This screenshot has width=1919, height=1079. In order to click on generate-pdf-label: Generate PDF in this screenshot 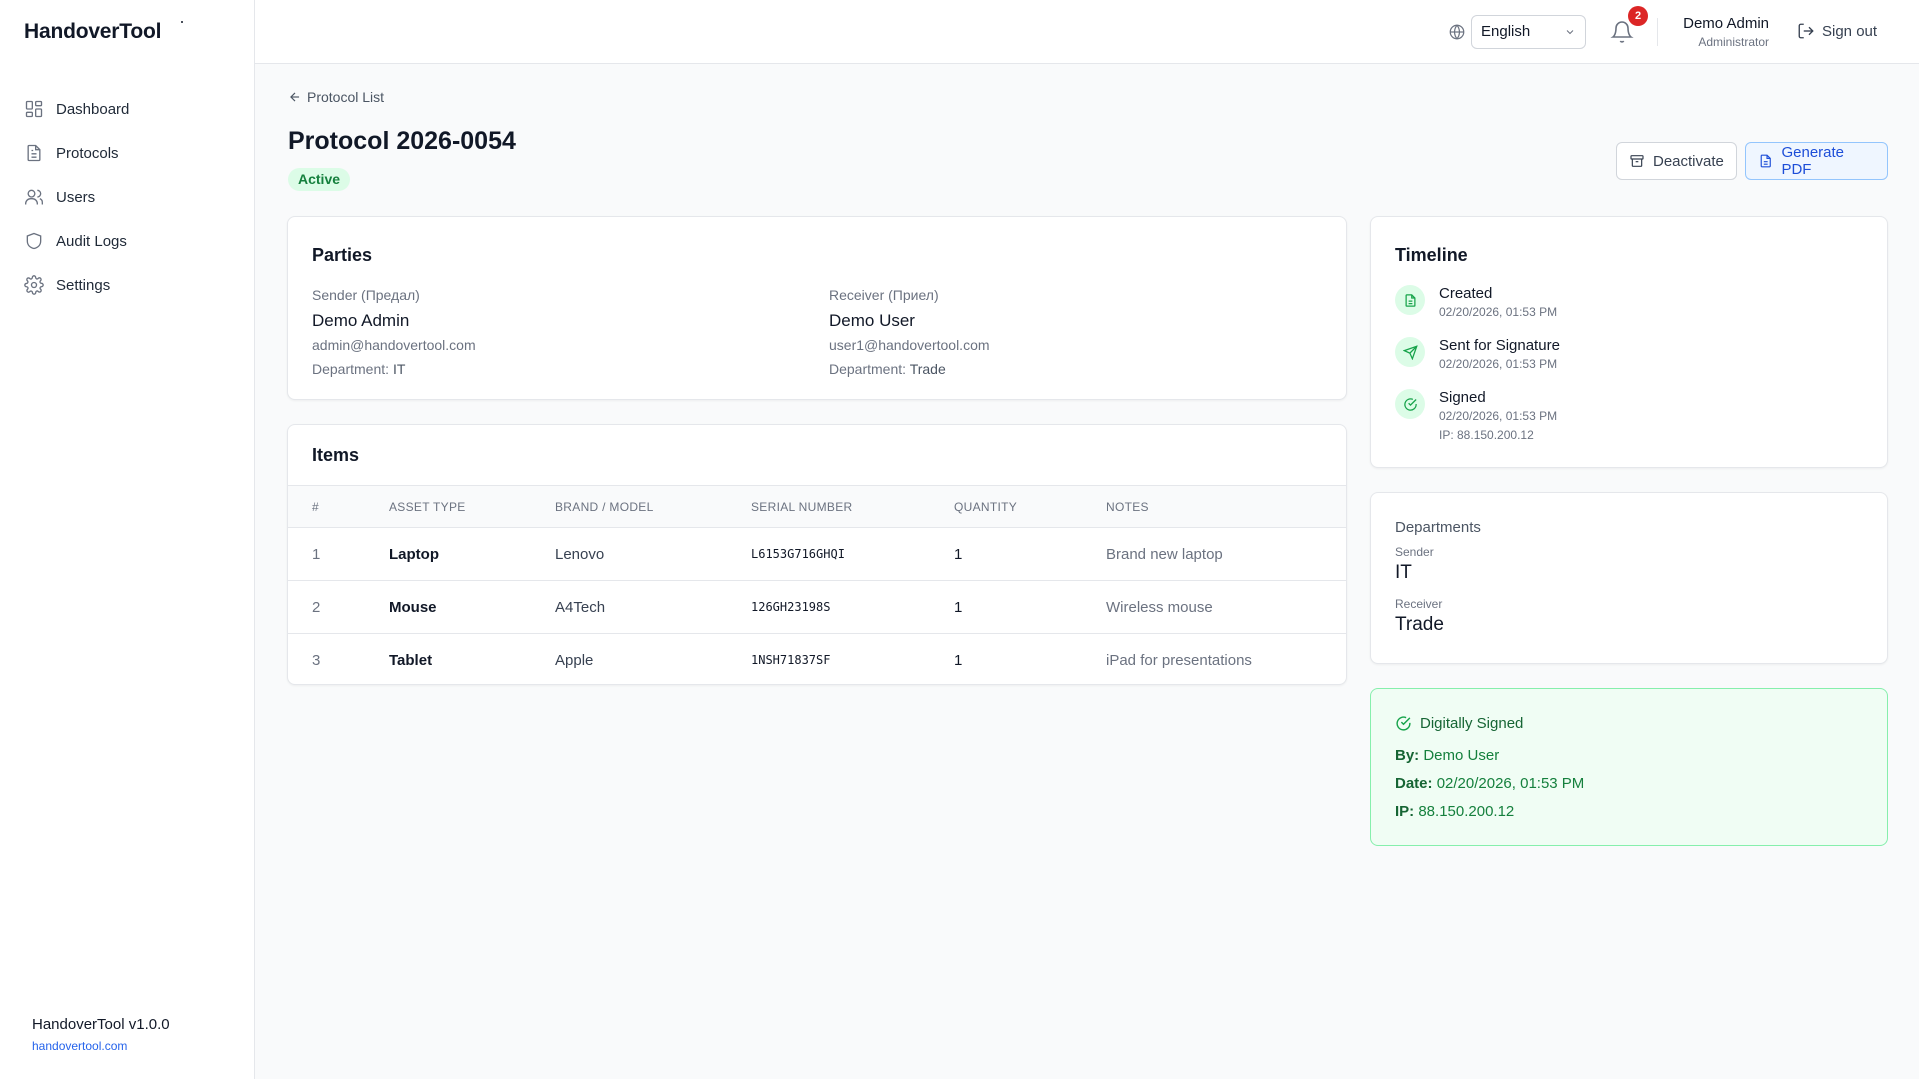, I will do `click(1813, 161)`.